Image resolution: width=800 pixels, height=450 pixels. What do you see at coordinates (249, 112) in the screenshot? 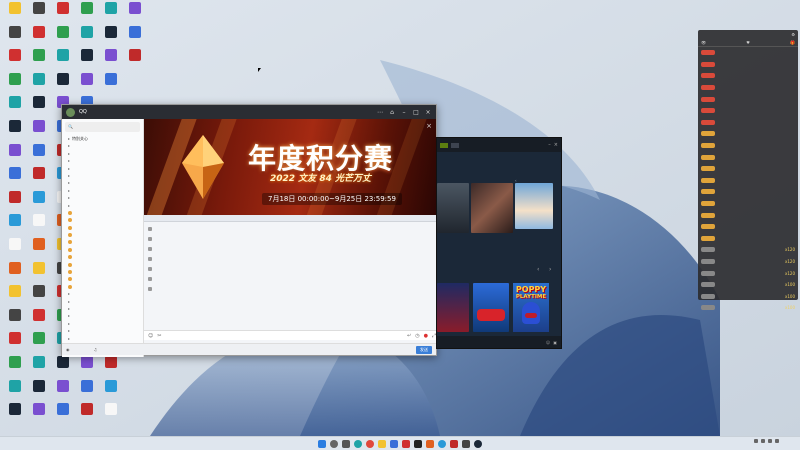
I see `qq-titlebar: QQ ⋯ ⌂ – □ ×` at bounding box center [249, 112].